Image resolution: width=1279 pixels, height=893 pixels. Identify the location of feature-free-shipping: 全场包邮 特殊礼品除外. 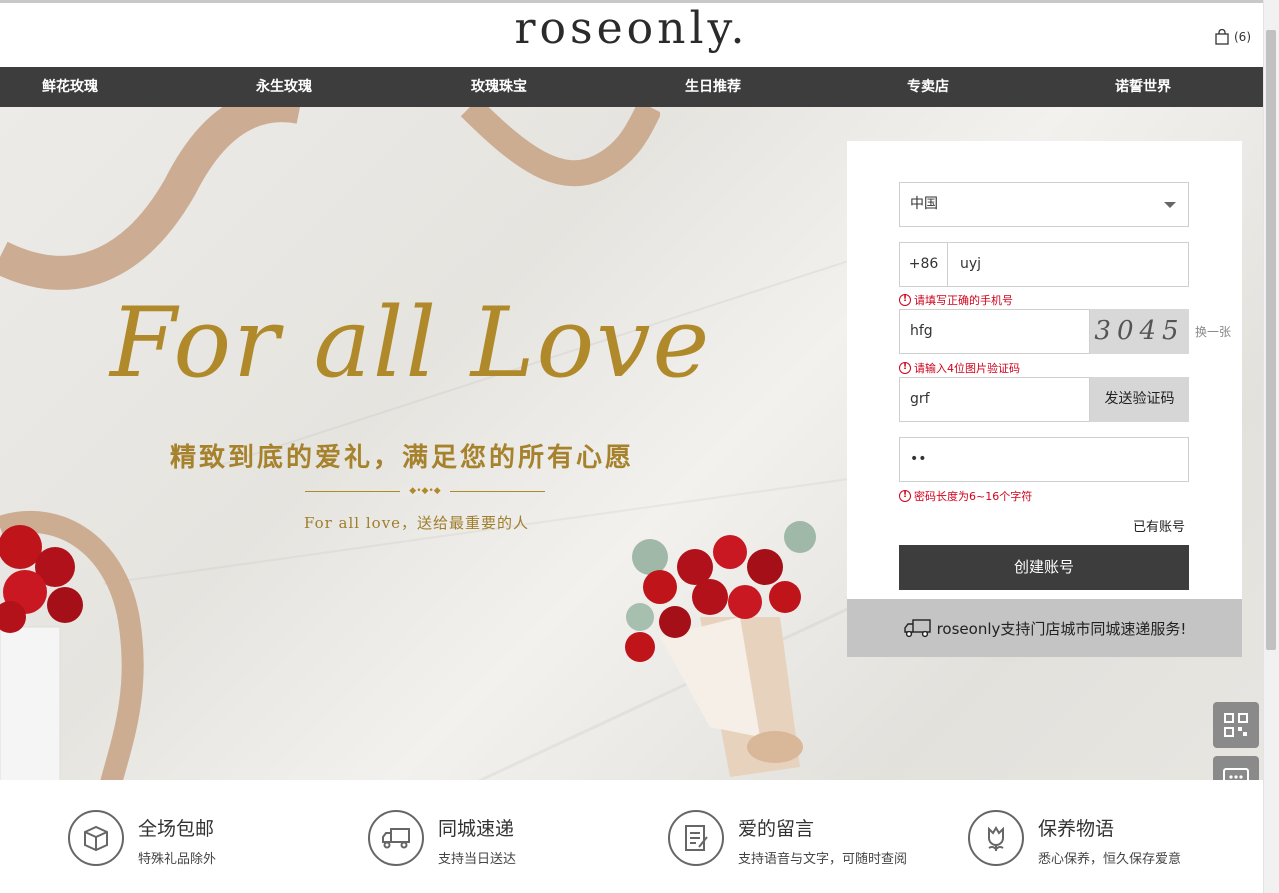
(208, 840).